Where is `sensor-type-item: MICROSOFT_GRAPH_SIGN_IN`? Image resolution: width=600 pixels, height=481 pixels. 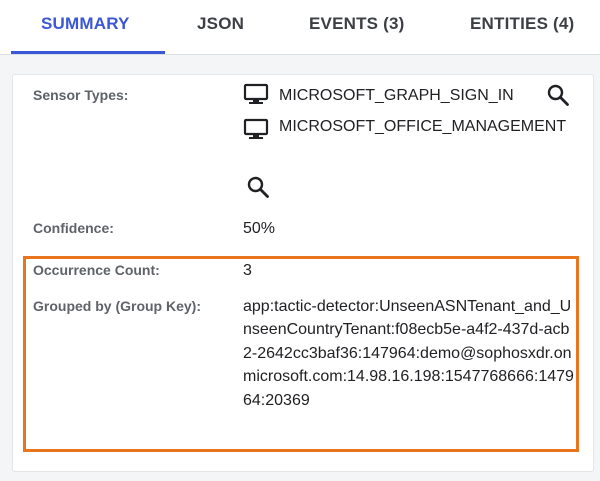 sensor-type-item: MICROSOFT_GRAPH_SIGN_IN is located at coordinates (411, 96).